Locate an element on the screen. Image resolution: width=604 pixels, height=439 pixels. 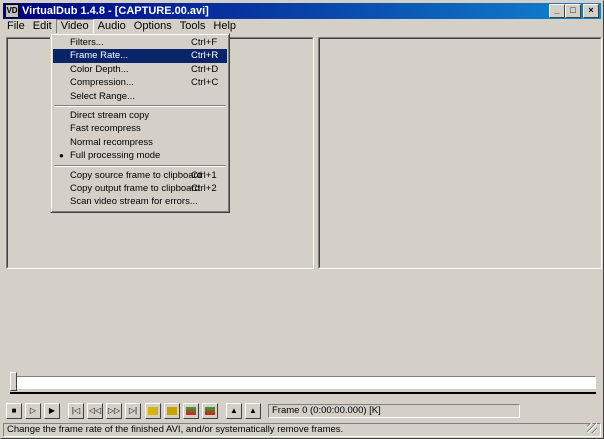
mark-in-button: ▲ is located at coordinates (234, 411).